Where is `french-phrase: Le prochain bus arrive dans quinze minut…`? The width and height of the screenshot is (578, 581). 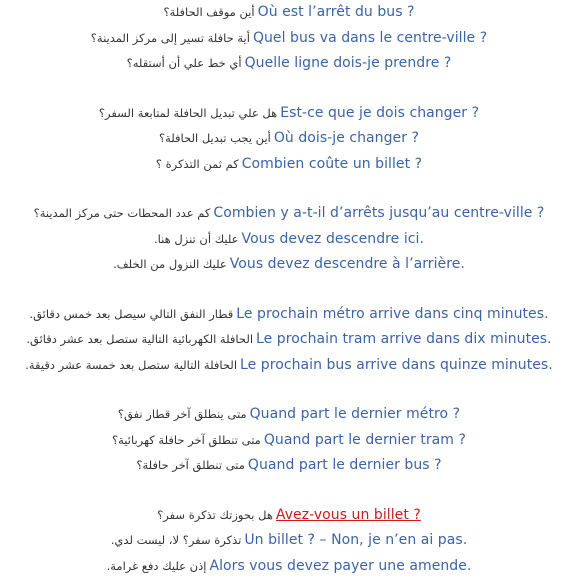 french-phrase: Le prochain bus arrive dans quinze minut… is located at coordinates (396, 364).